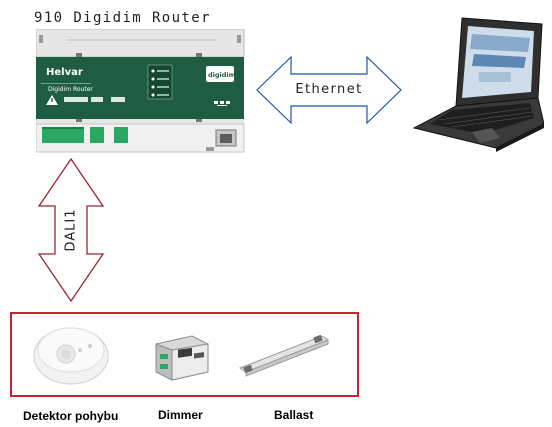 The height and width of the screenshot is (427, 552). What do you see at coordinates (478, 84) in the screenshot?
I see `laptop-icon` at bounding box center [478, 84].